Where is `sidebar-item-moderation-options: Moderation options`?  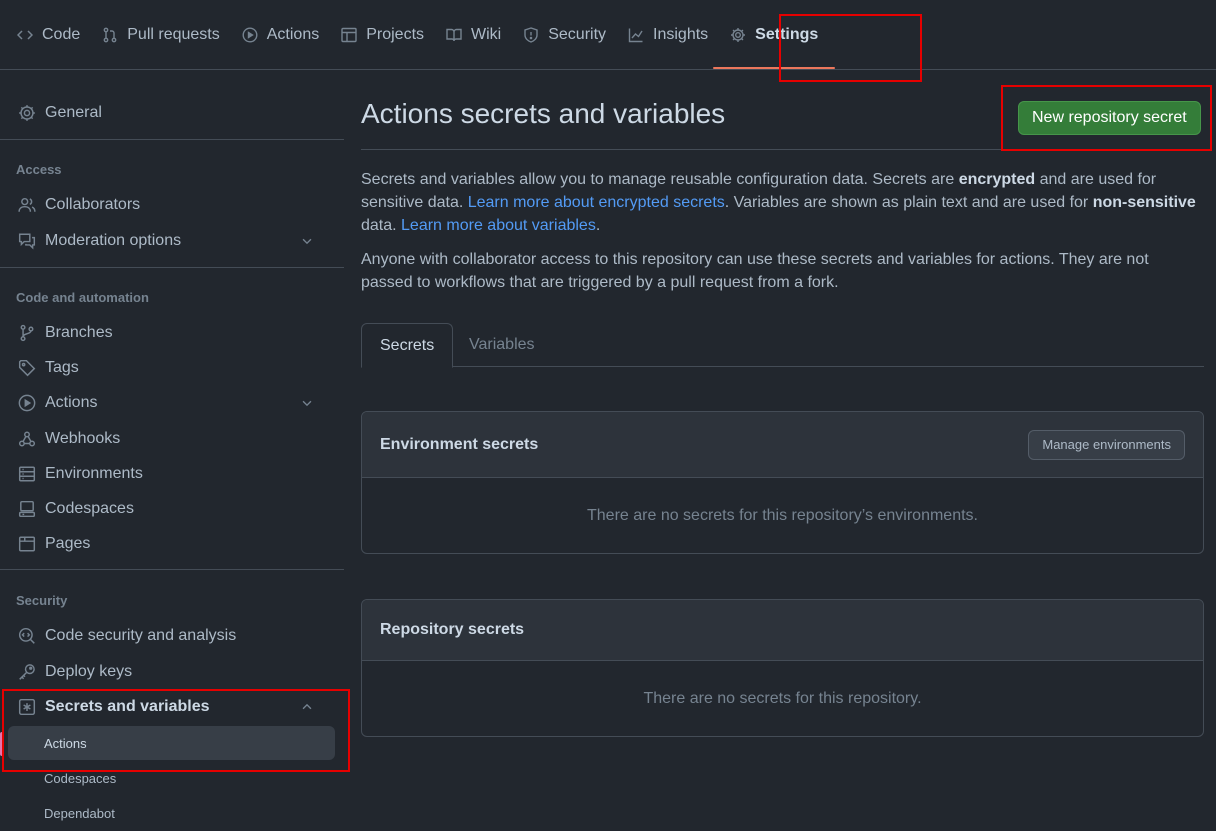 sidebar-item-moderation-options: Moderation options is located at coordinates (171, 241).